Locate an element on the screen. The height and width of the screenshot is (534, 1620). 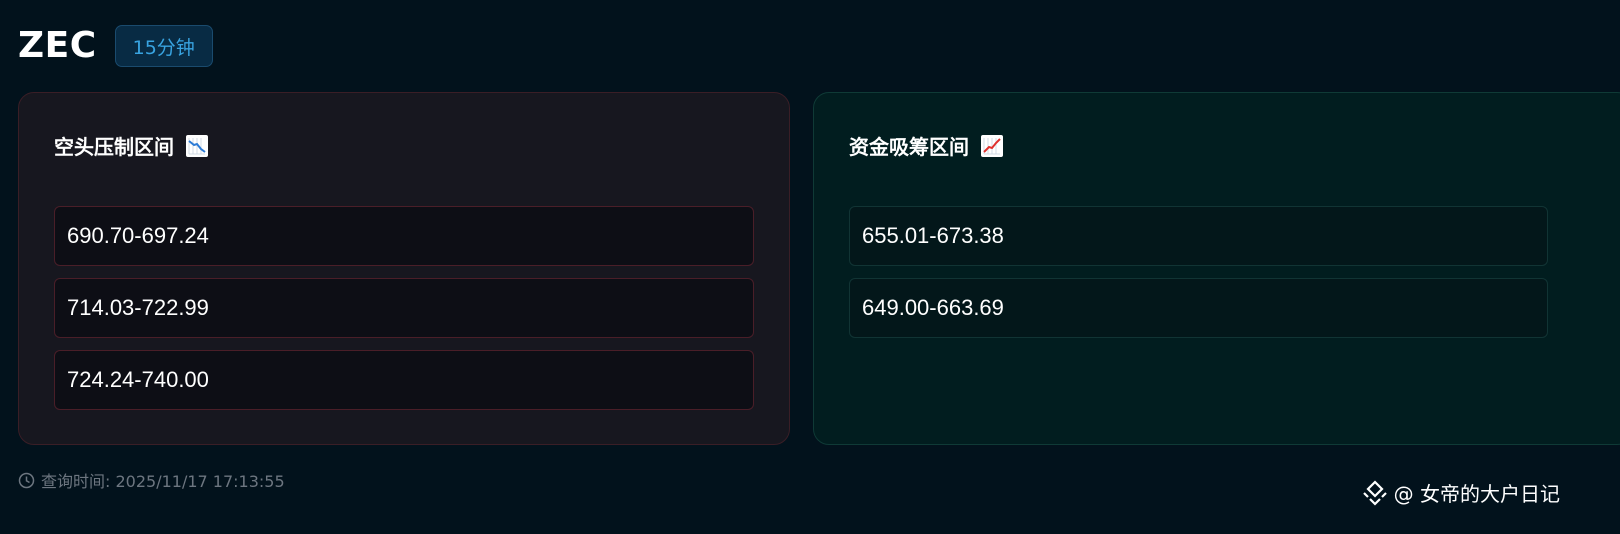
header: ZEC 15分钟 is located at coordinates (115, 46).